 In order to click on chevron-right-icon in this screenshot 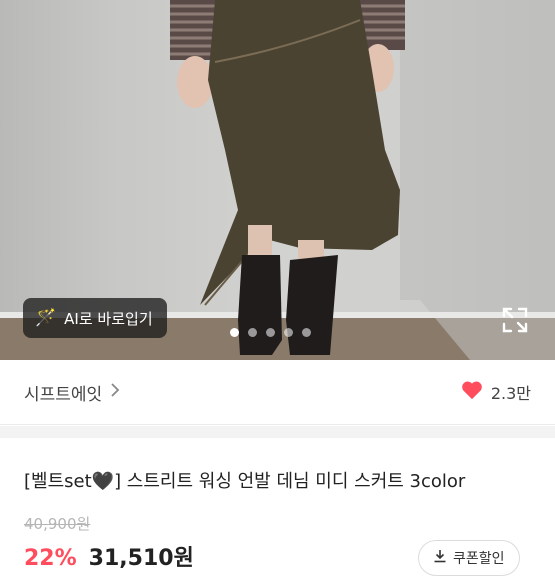, I will do `click(115, 392)`.